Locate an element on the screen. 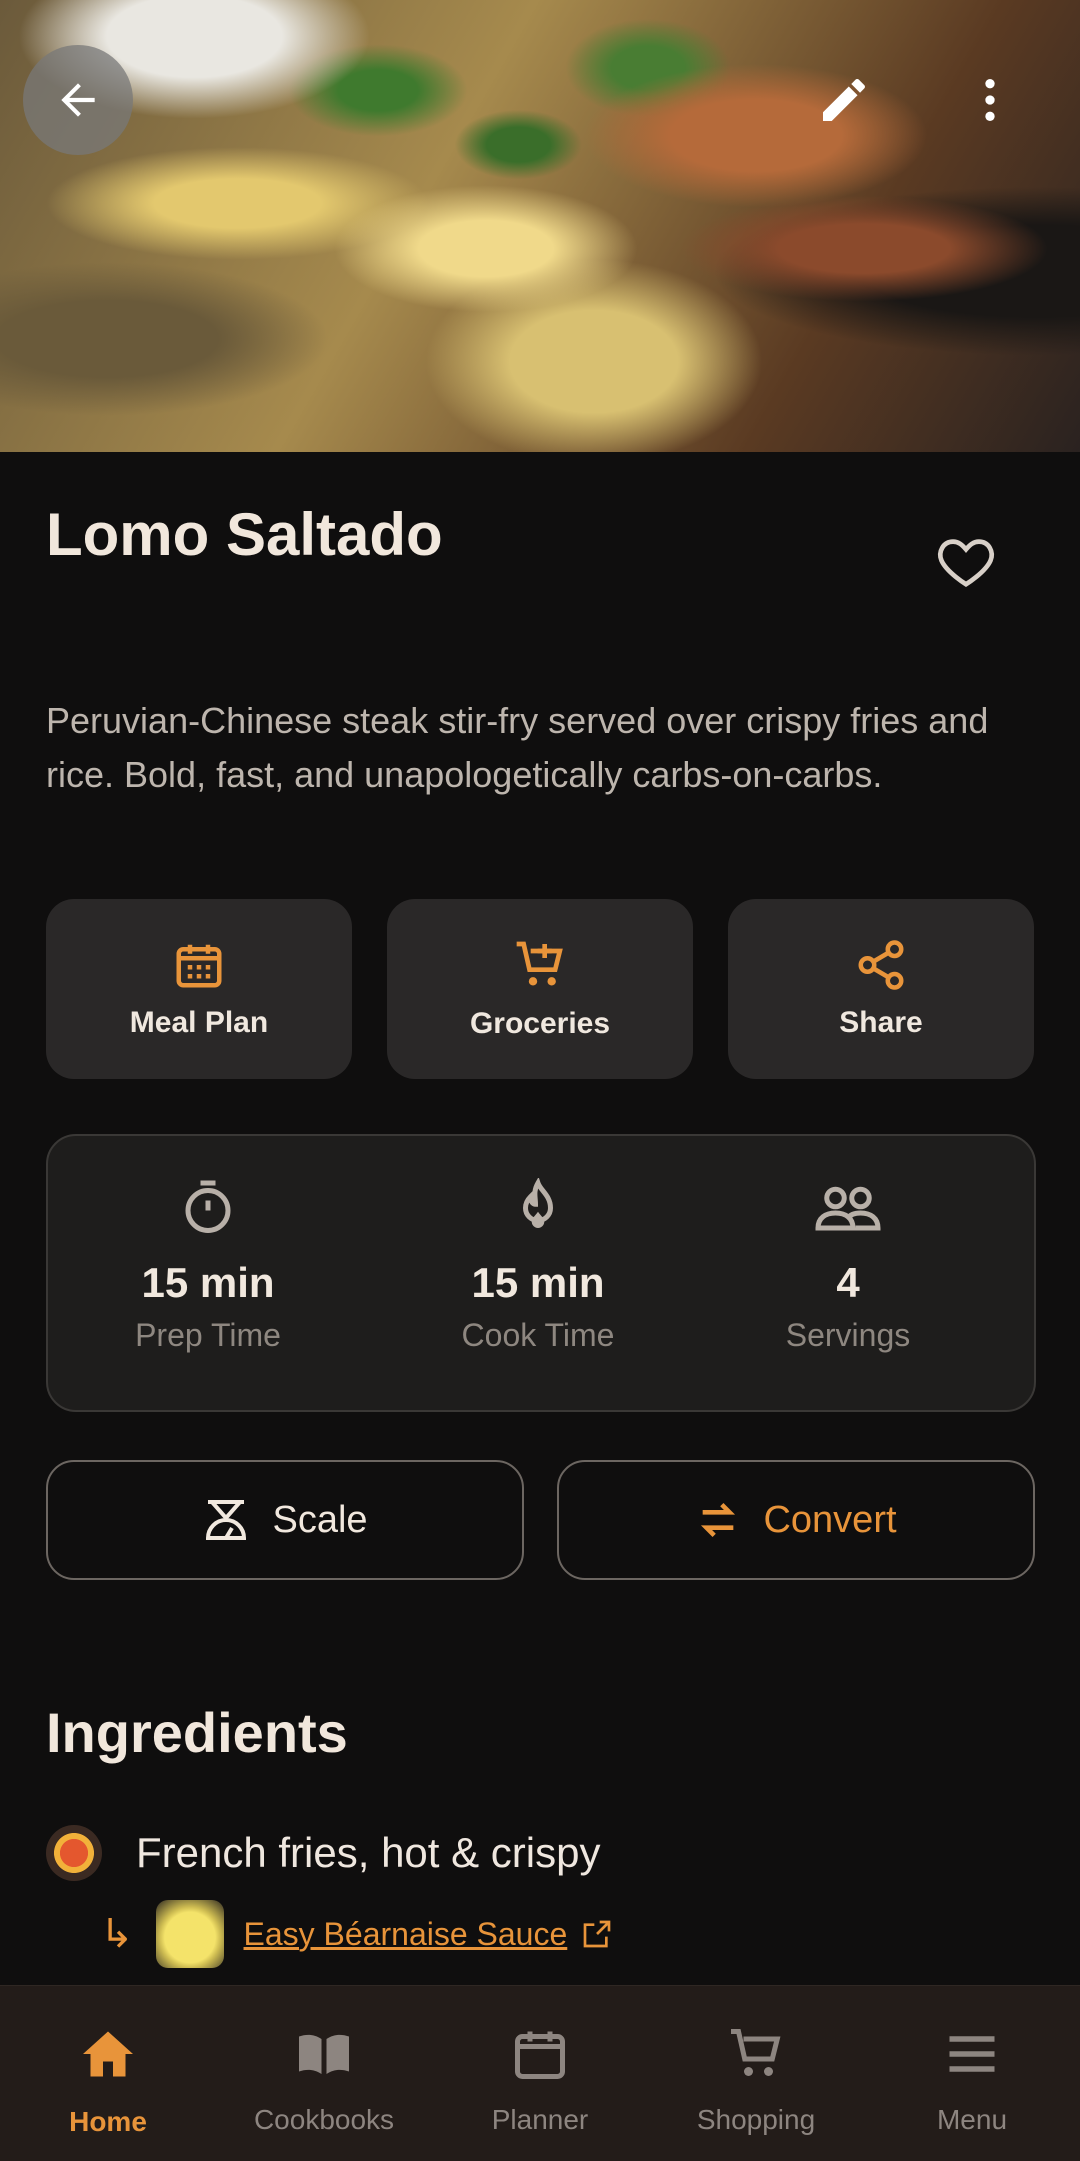 The height and width of the screenshot is (2161, 1080). cook-time-label: Cook Time is located at coordinates (538, 1335).